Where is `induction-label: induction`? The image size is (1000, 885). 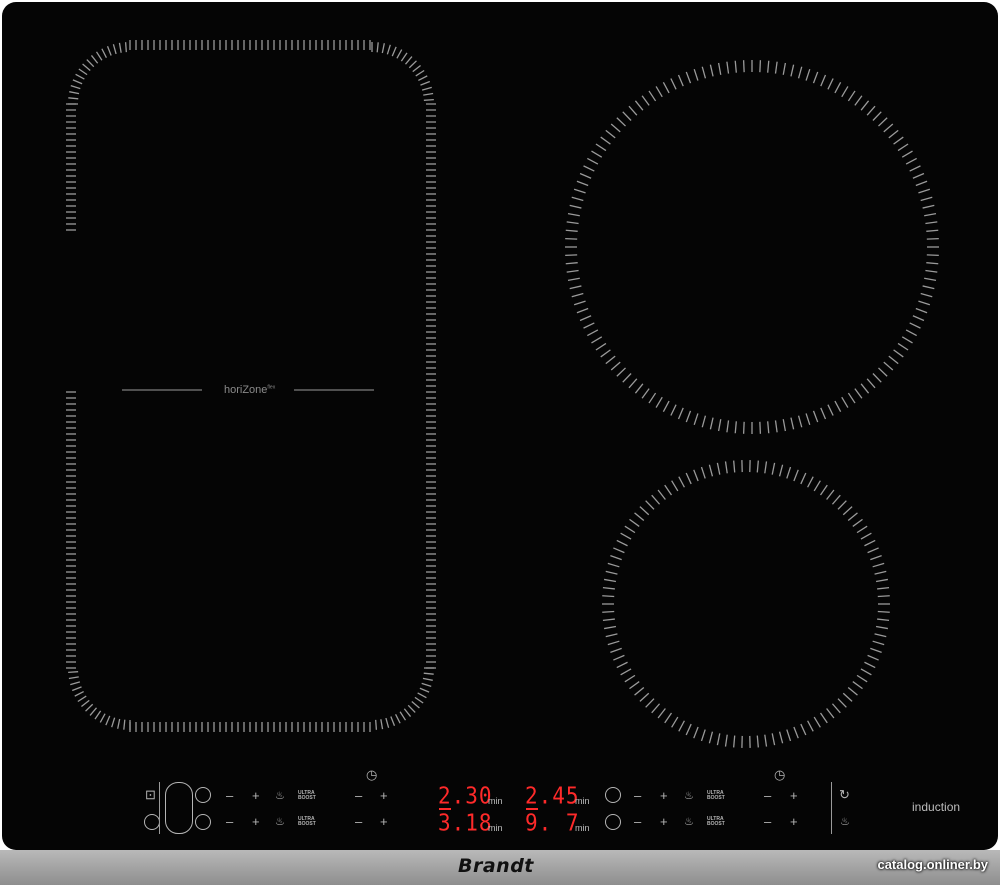 induction-label: induction is located at coordinates (936, 807).